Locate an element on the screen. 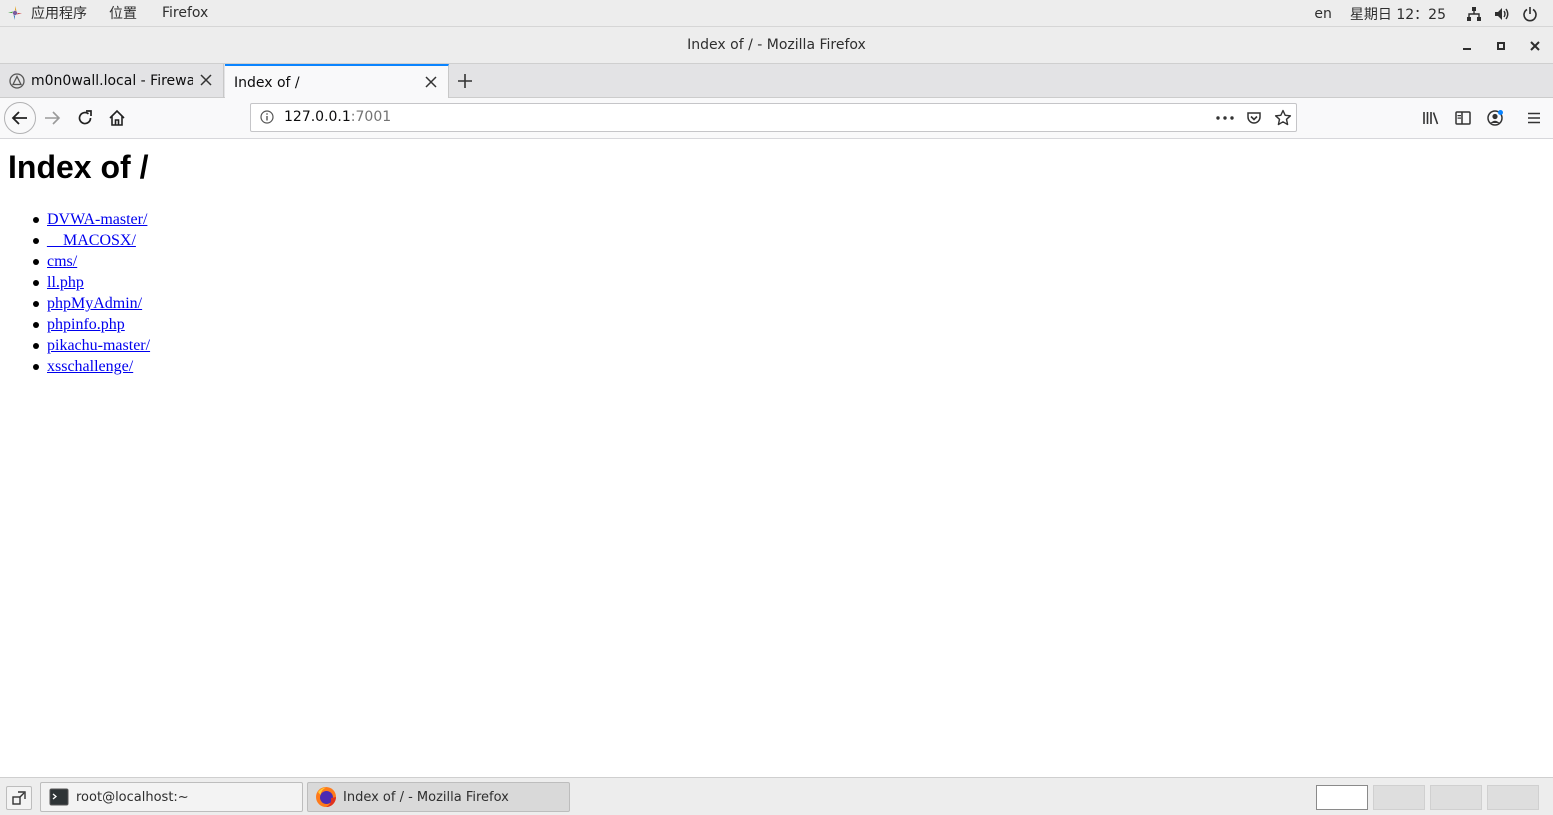 The height and width of the screenshot is (815, 1553). tab-m0n0wall-label: m0n0wall.local - Firewall: is located at coordinates (112, 81).